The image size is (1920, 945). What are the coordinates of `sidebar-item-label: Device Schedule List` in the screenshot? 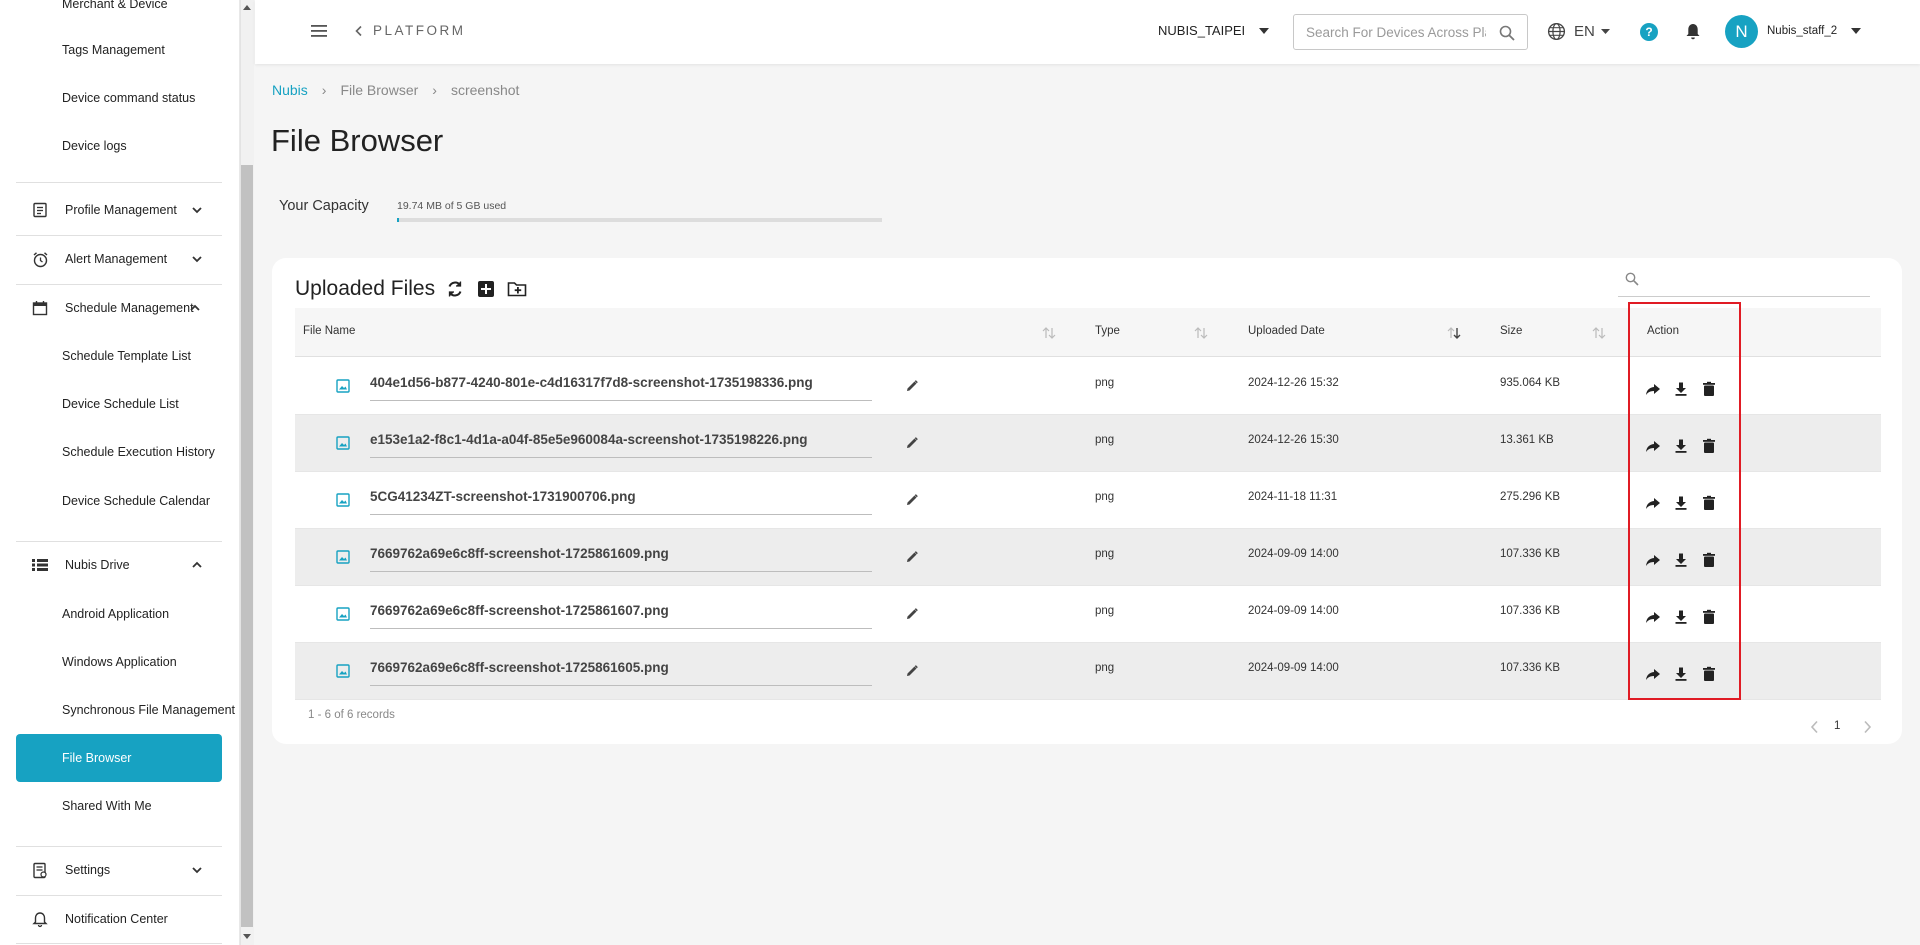 It's located at (120, 404).